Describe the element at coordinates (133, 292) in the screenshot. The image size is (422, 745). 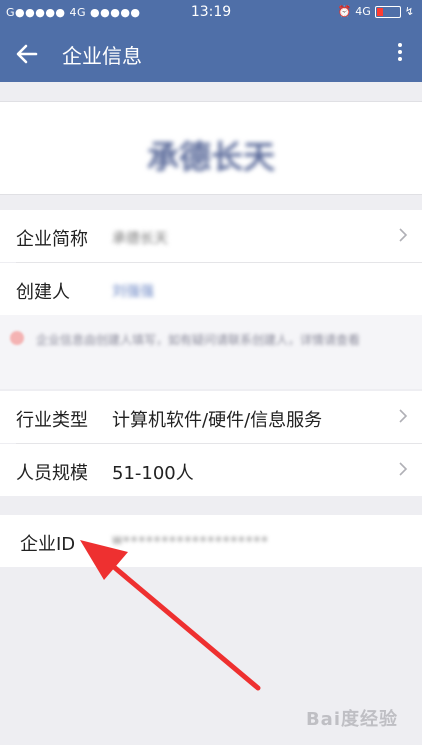
I see `row-value: 刘强强` at that location.